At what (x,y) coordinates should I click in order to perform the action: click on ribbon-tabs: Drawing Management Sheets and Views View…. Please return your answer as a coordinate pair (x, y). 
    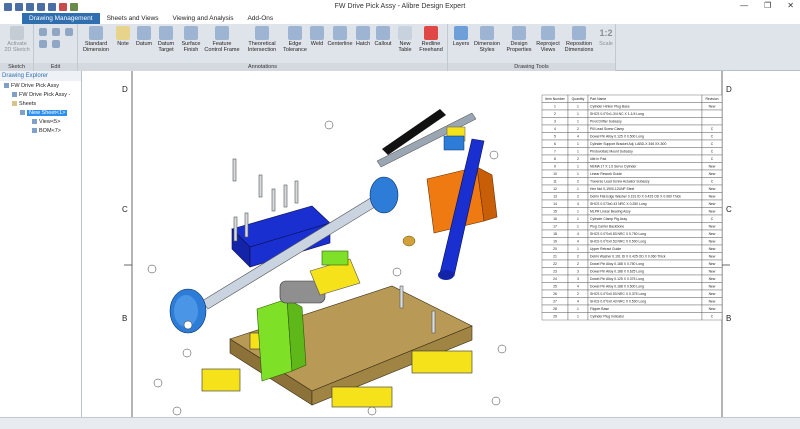
    Looking at the image, I should click on (400, 18).